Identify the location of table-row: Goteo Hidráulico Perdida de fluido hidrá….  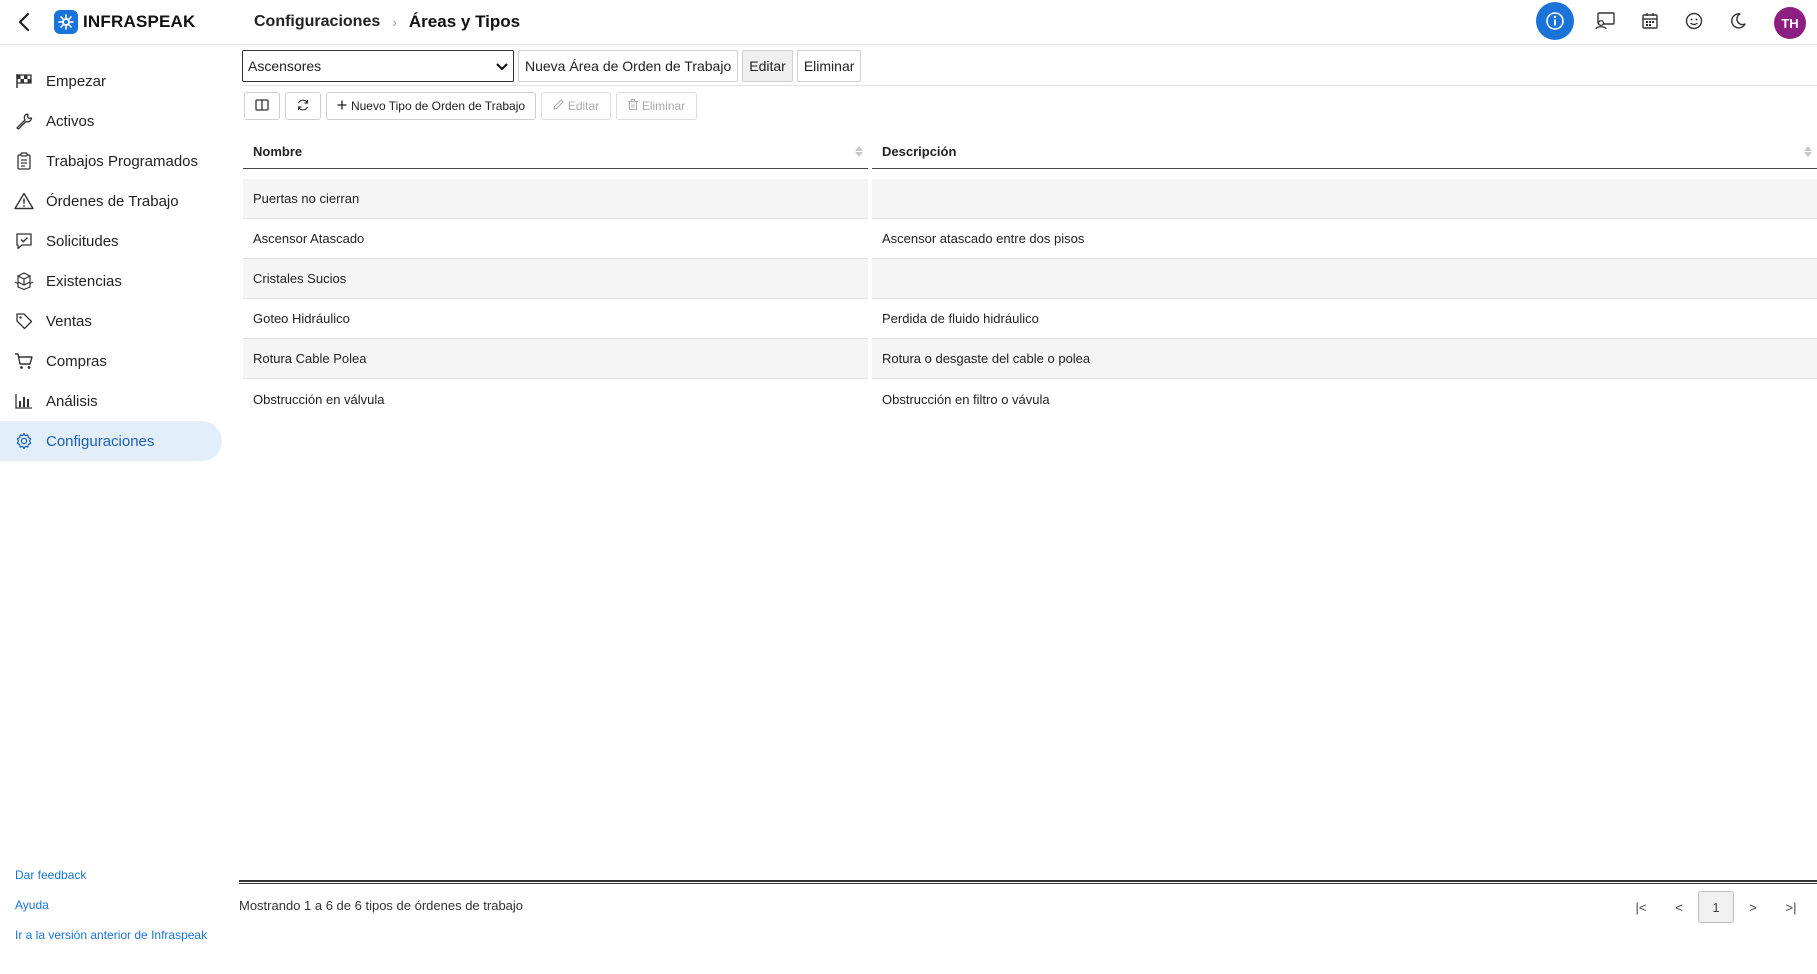
(1030, 319).